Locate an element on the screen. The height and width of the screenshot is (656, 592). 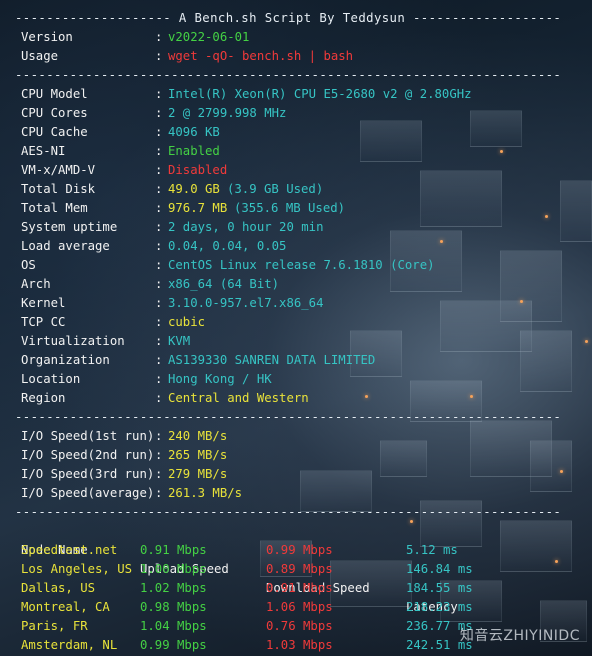
node-name: Los Angeles, US is located at coordinates (77, 569).